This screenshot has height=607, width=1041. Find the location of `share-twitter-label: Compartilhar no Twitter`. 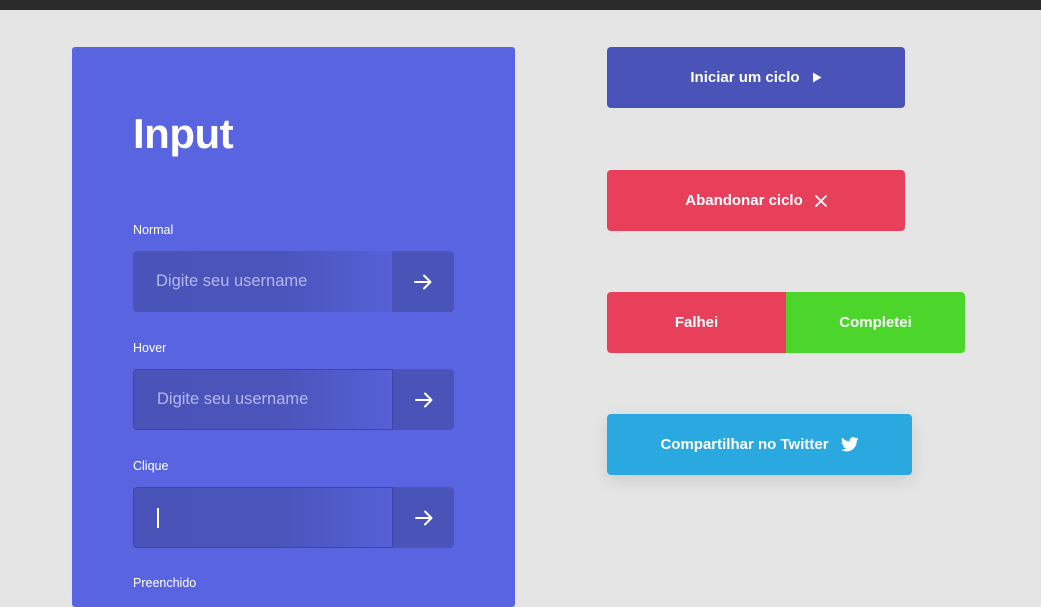

share-twitter-label: Compartilhar no Twitter is located at coordinates (744, 444).